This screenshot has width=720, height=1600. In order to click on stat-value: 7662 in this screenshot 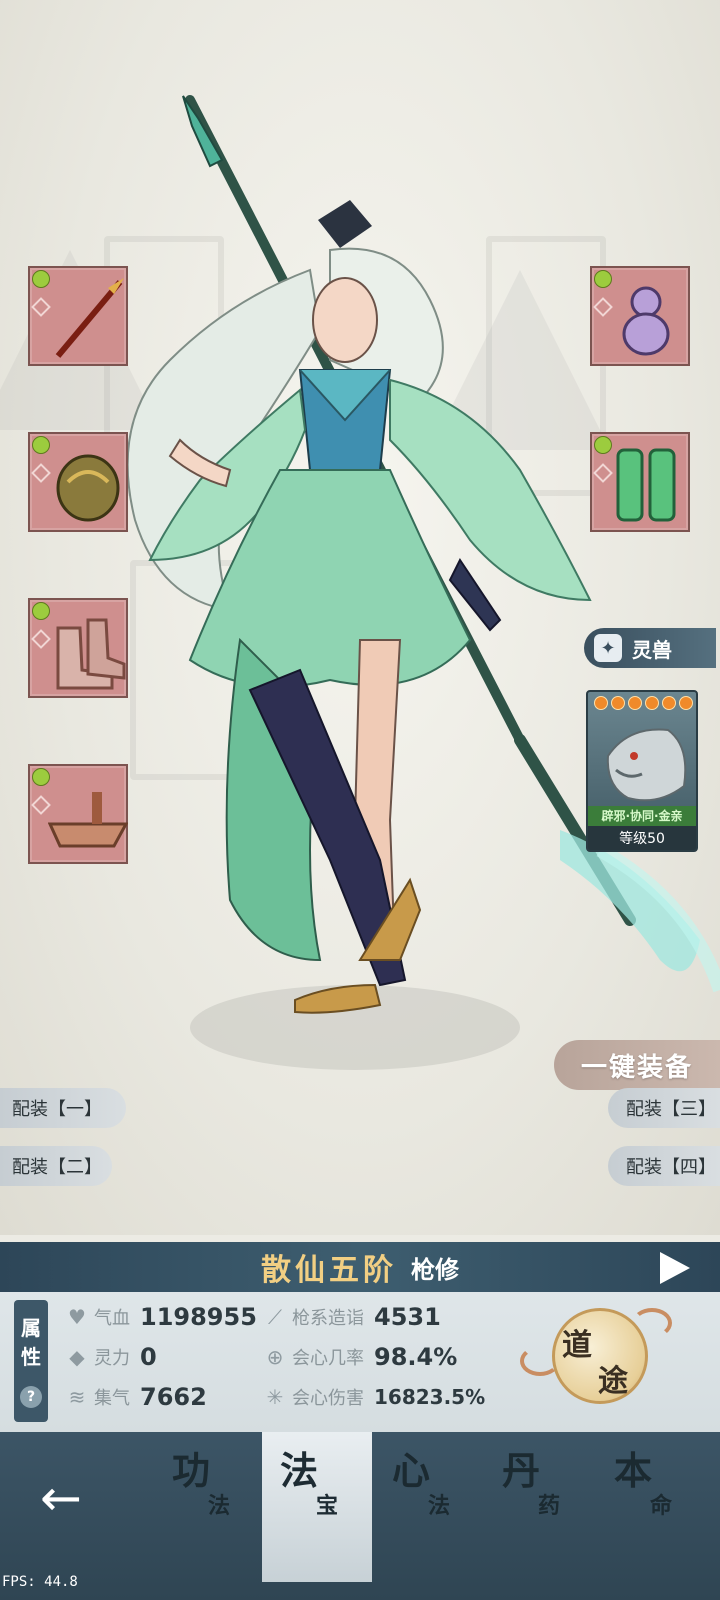, I will do `click(173, 1397)`.